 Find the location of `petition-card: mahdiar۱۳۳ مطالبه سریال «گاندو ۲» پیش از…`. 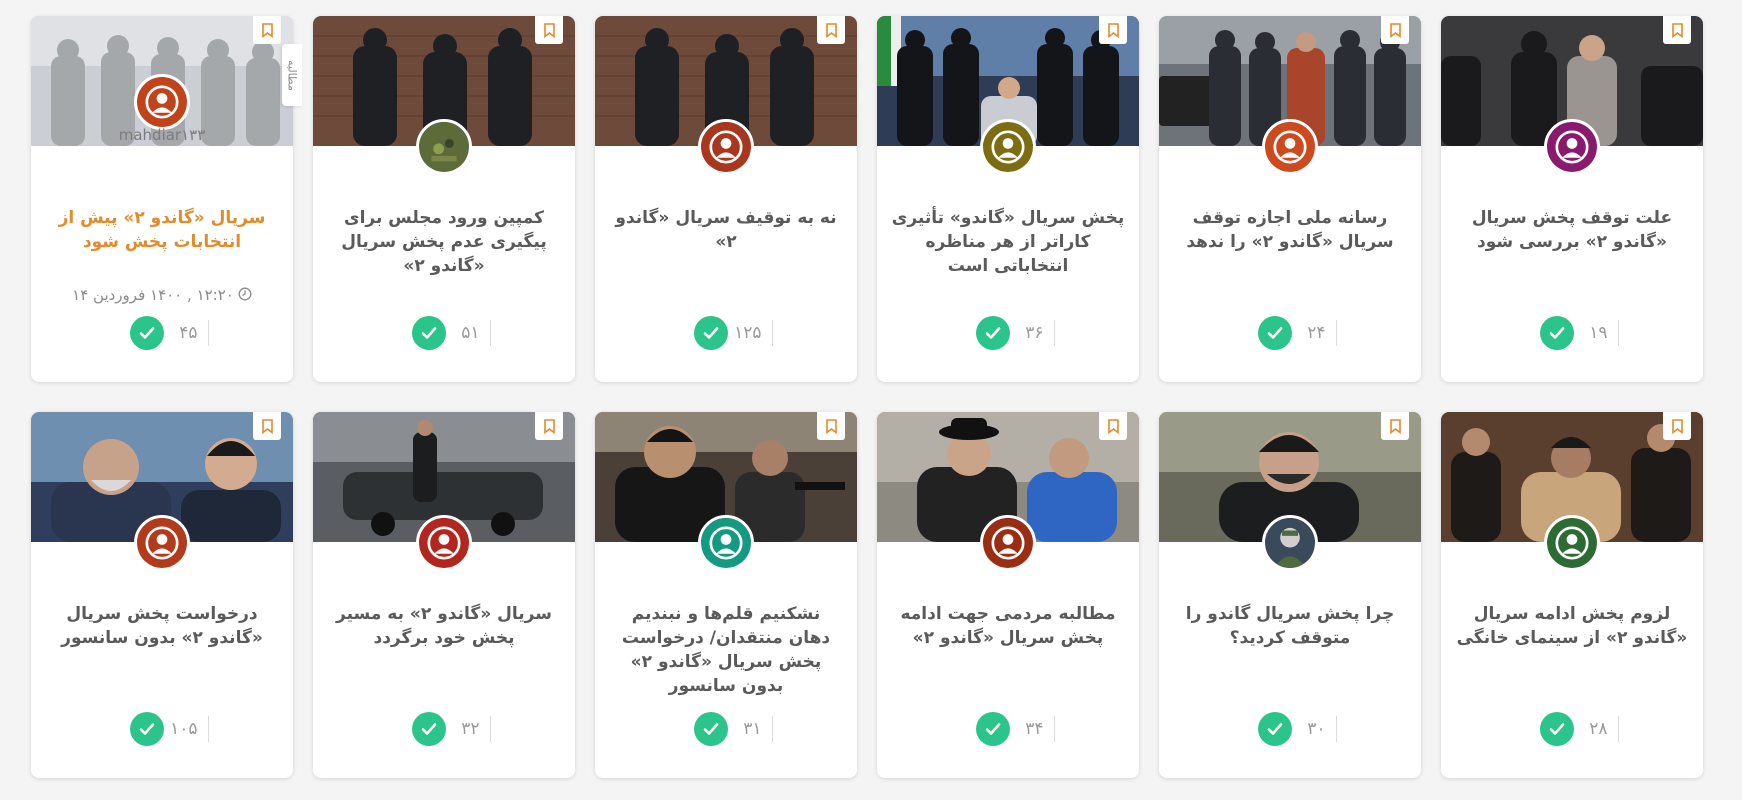

petition-card: mahdiar۱۳۳ مطالبه سریال «گاندو ۲» پیش از… is located at coordinates (166, 199).